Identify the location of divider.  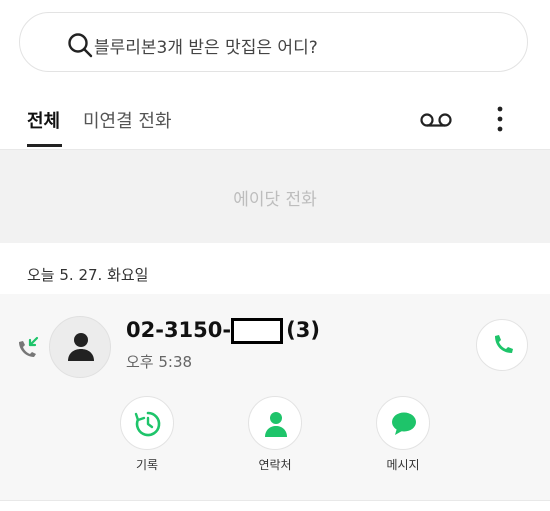
(275, 500).